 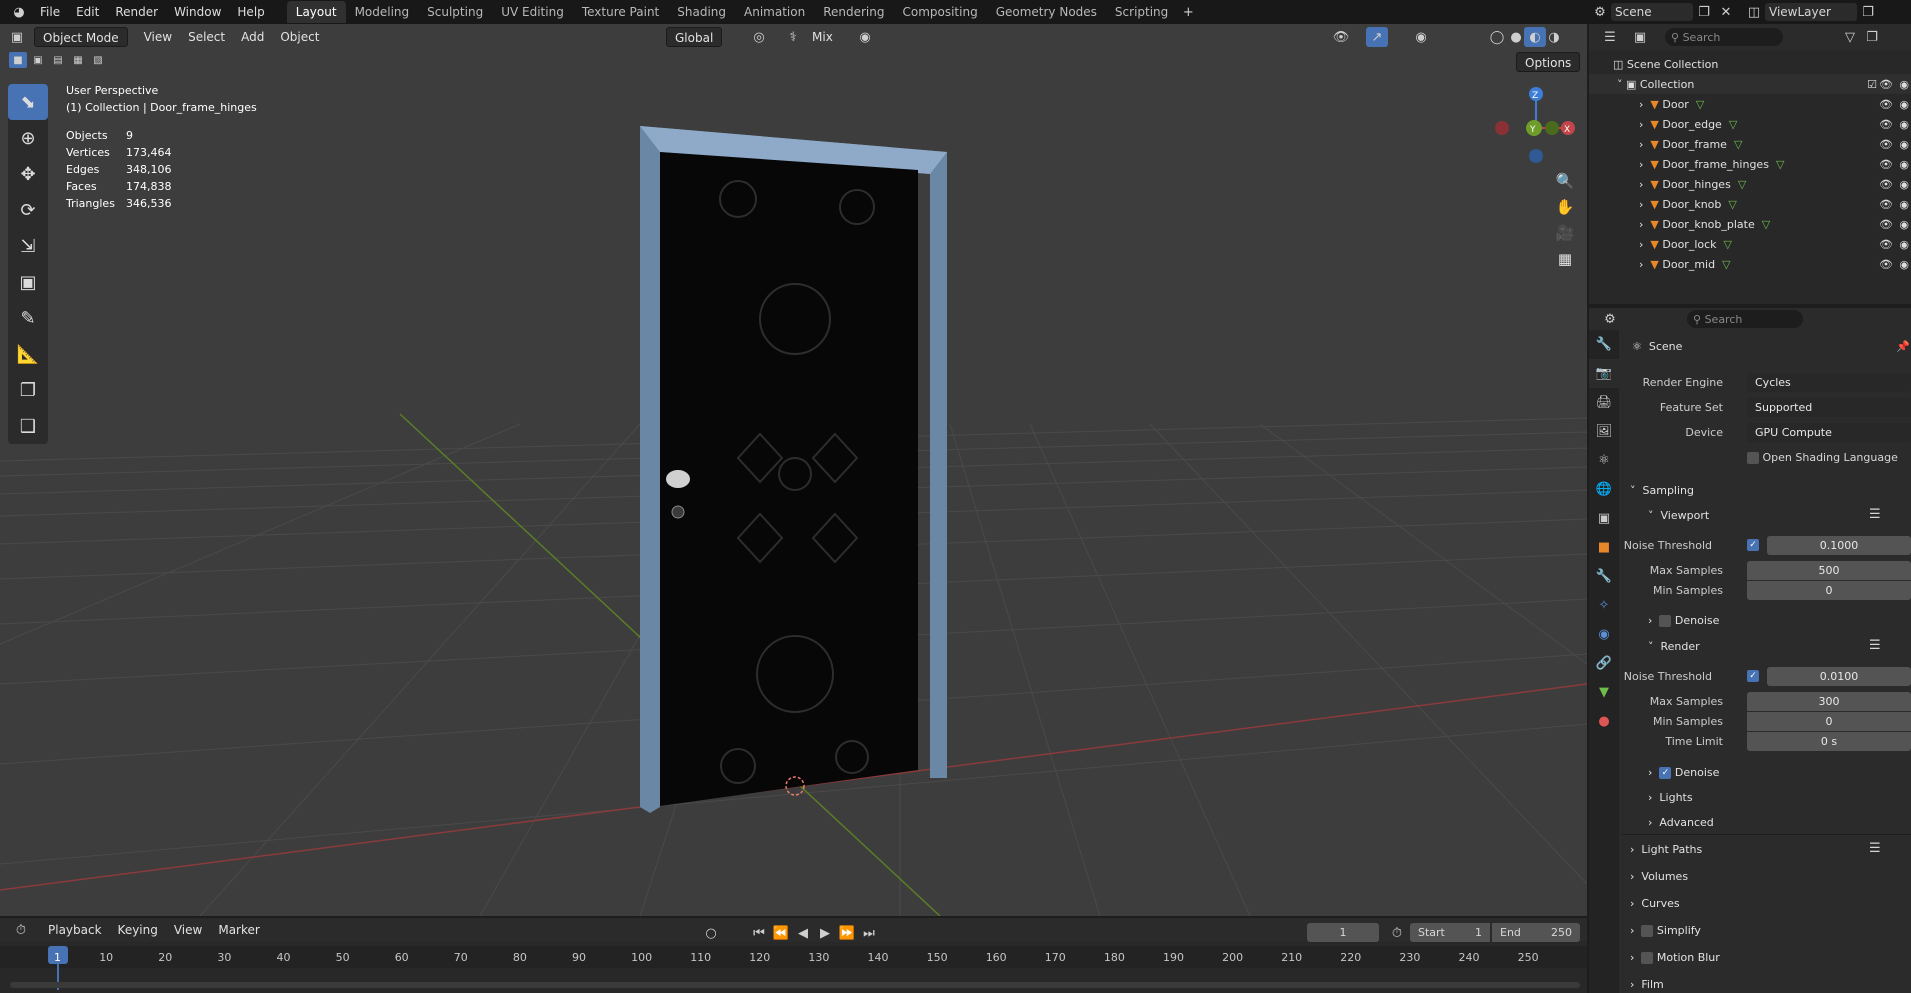 I want to click on tab-texture-paint: Texture Paint, so click(x=620, y=12).